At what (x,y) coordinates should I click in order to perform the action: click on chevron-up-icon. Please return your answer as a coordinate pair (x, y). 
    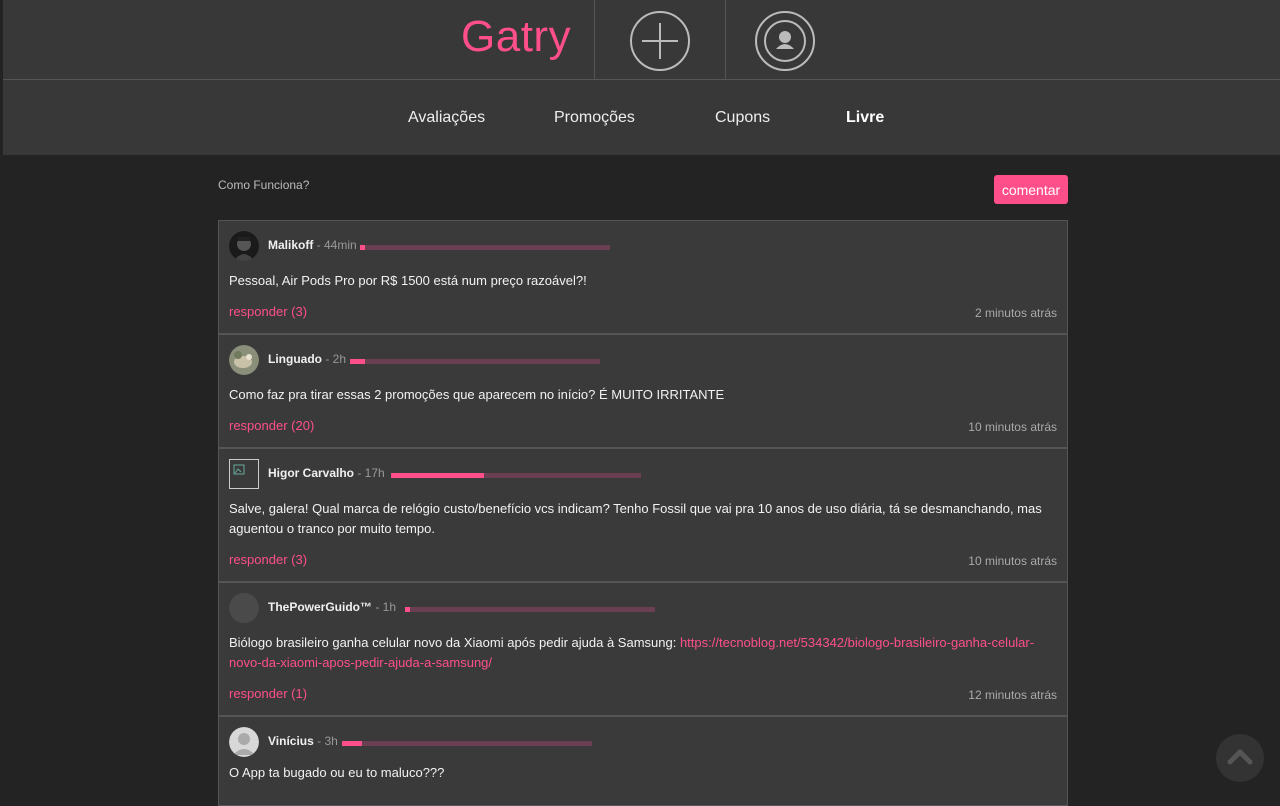
    Looking at the image, I should click on (1240, 757).